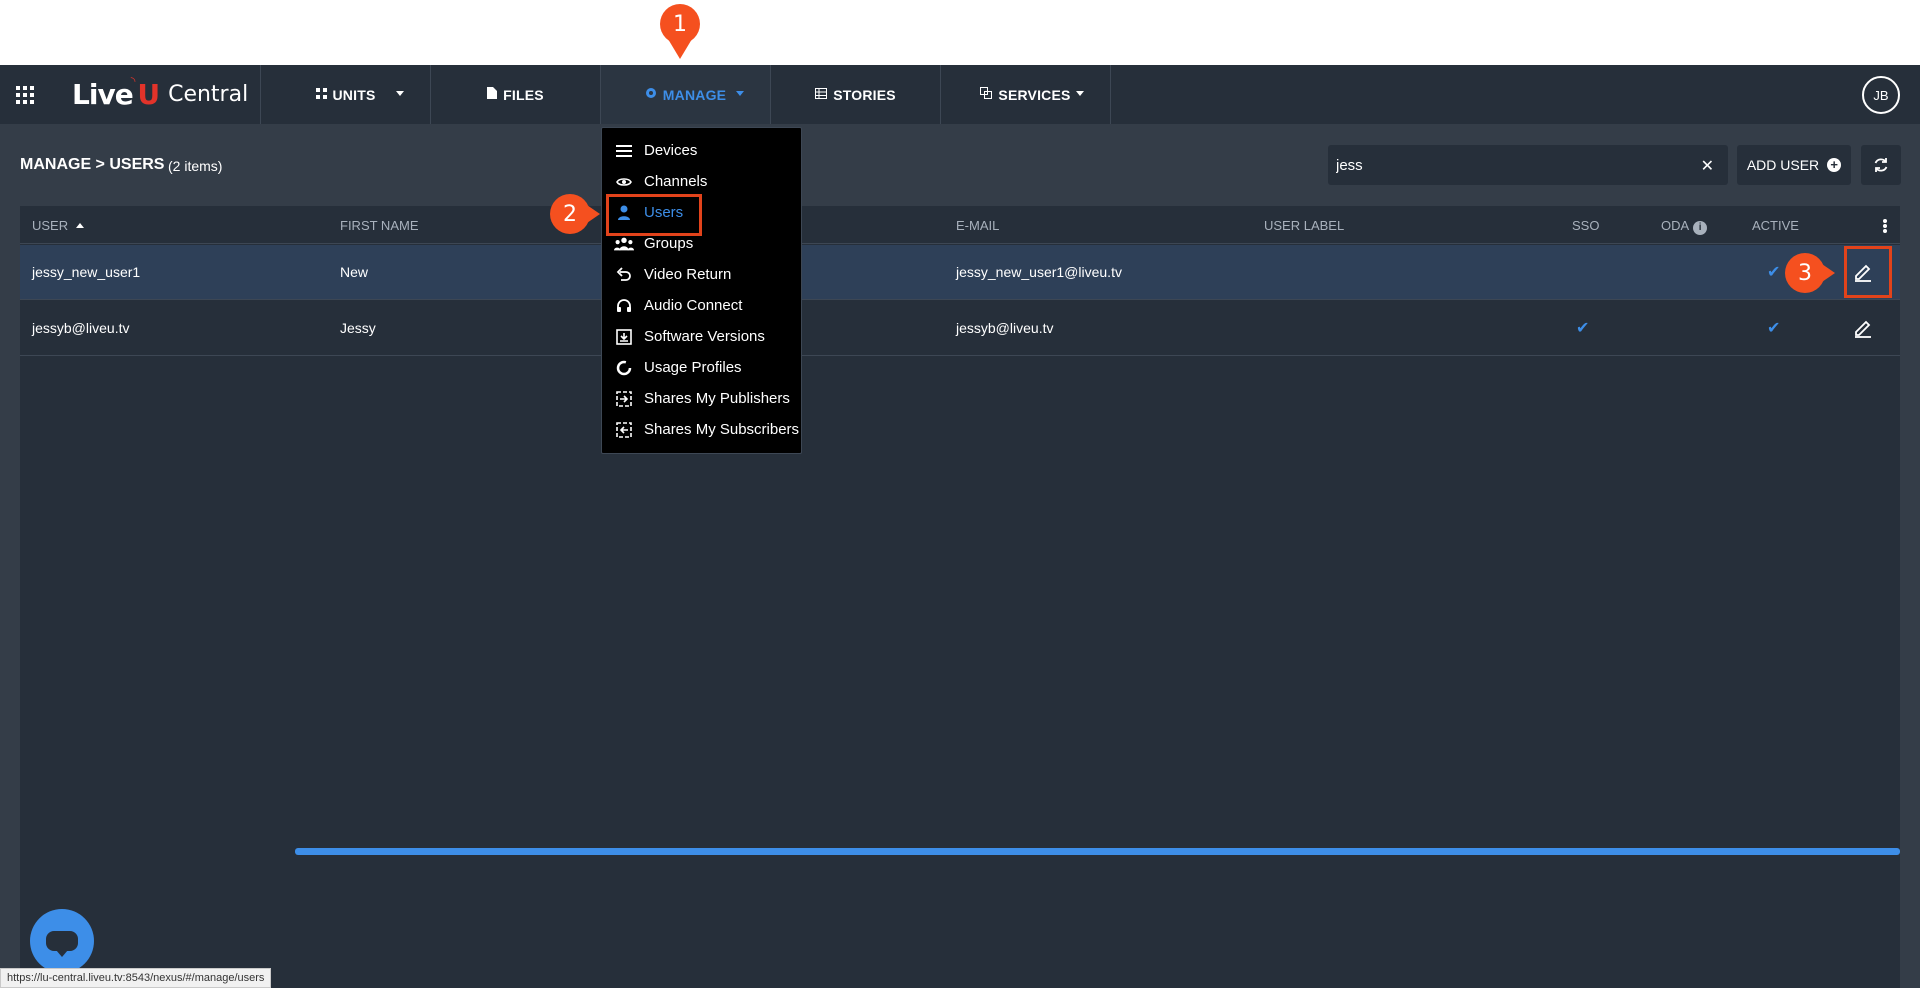  I want to click on refresh-button, so click(1881, 165).